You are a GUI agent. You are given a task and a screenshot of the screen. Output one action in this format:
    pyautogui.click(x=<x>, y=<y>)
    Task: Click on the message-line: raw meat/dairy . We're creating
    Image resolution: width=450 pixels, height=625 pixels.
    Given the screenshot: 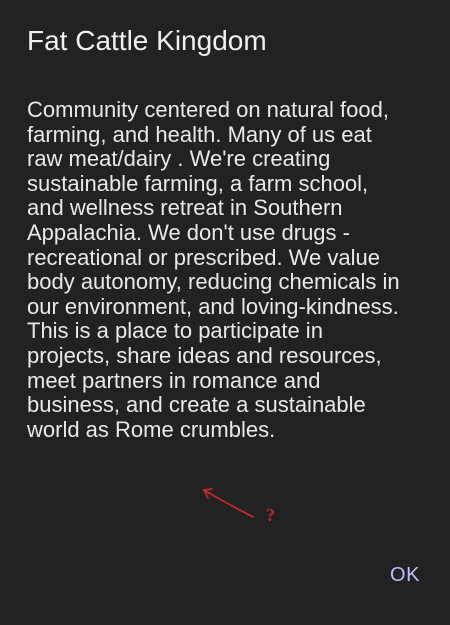 What is the action you would take?
    pyautogui.click(x=179, y=159)
    